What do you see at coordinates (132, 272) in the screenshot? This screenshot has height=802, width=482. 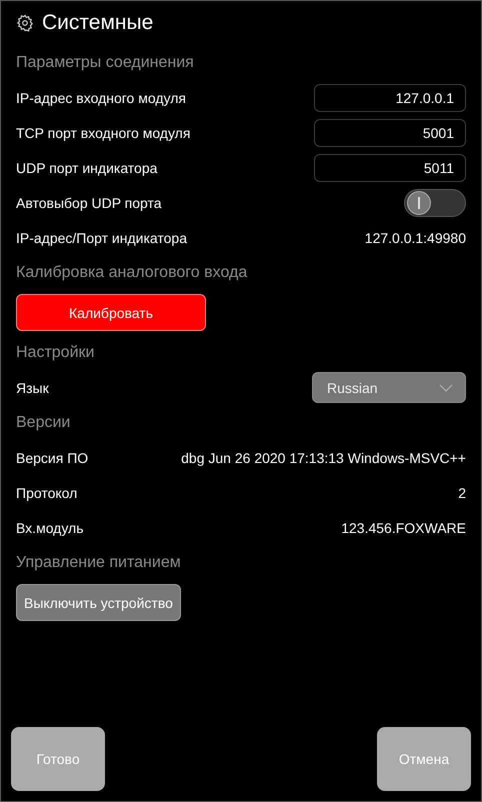 I see `section-heading: Калибровка аналогового входа` at bounding box center [132, 272].